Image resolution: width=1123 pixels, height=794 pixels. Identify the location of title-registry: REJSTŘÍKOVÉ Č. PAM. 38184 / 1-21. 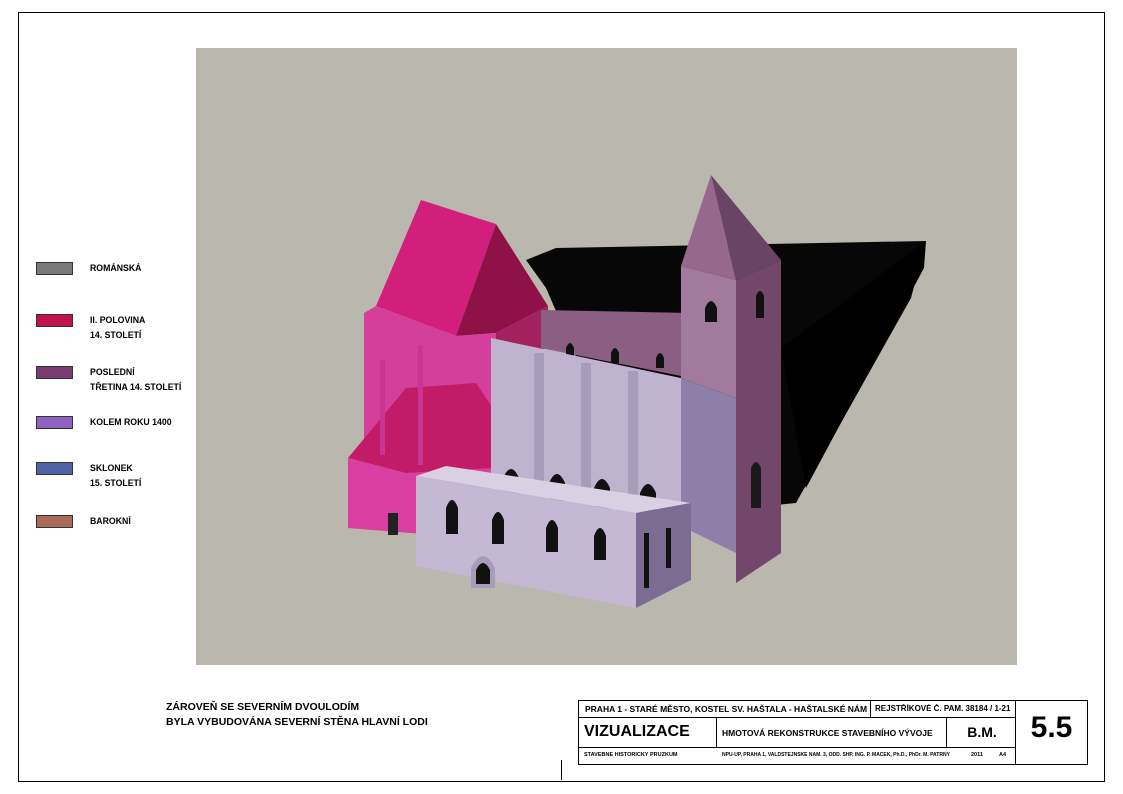
(943, 708).